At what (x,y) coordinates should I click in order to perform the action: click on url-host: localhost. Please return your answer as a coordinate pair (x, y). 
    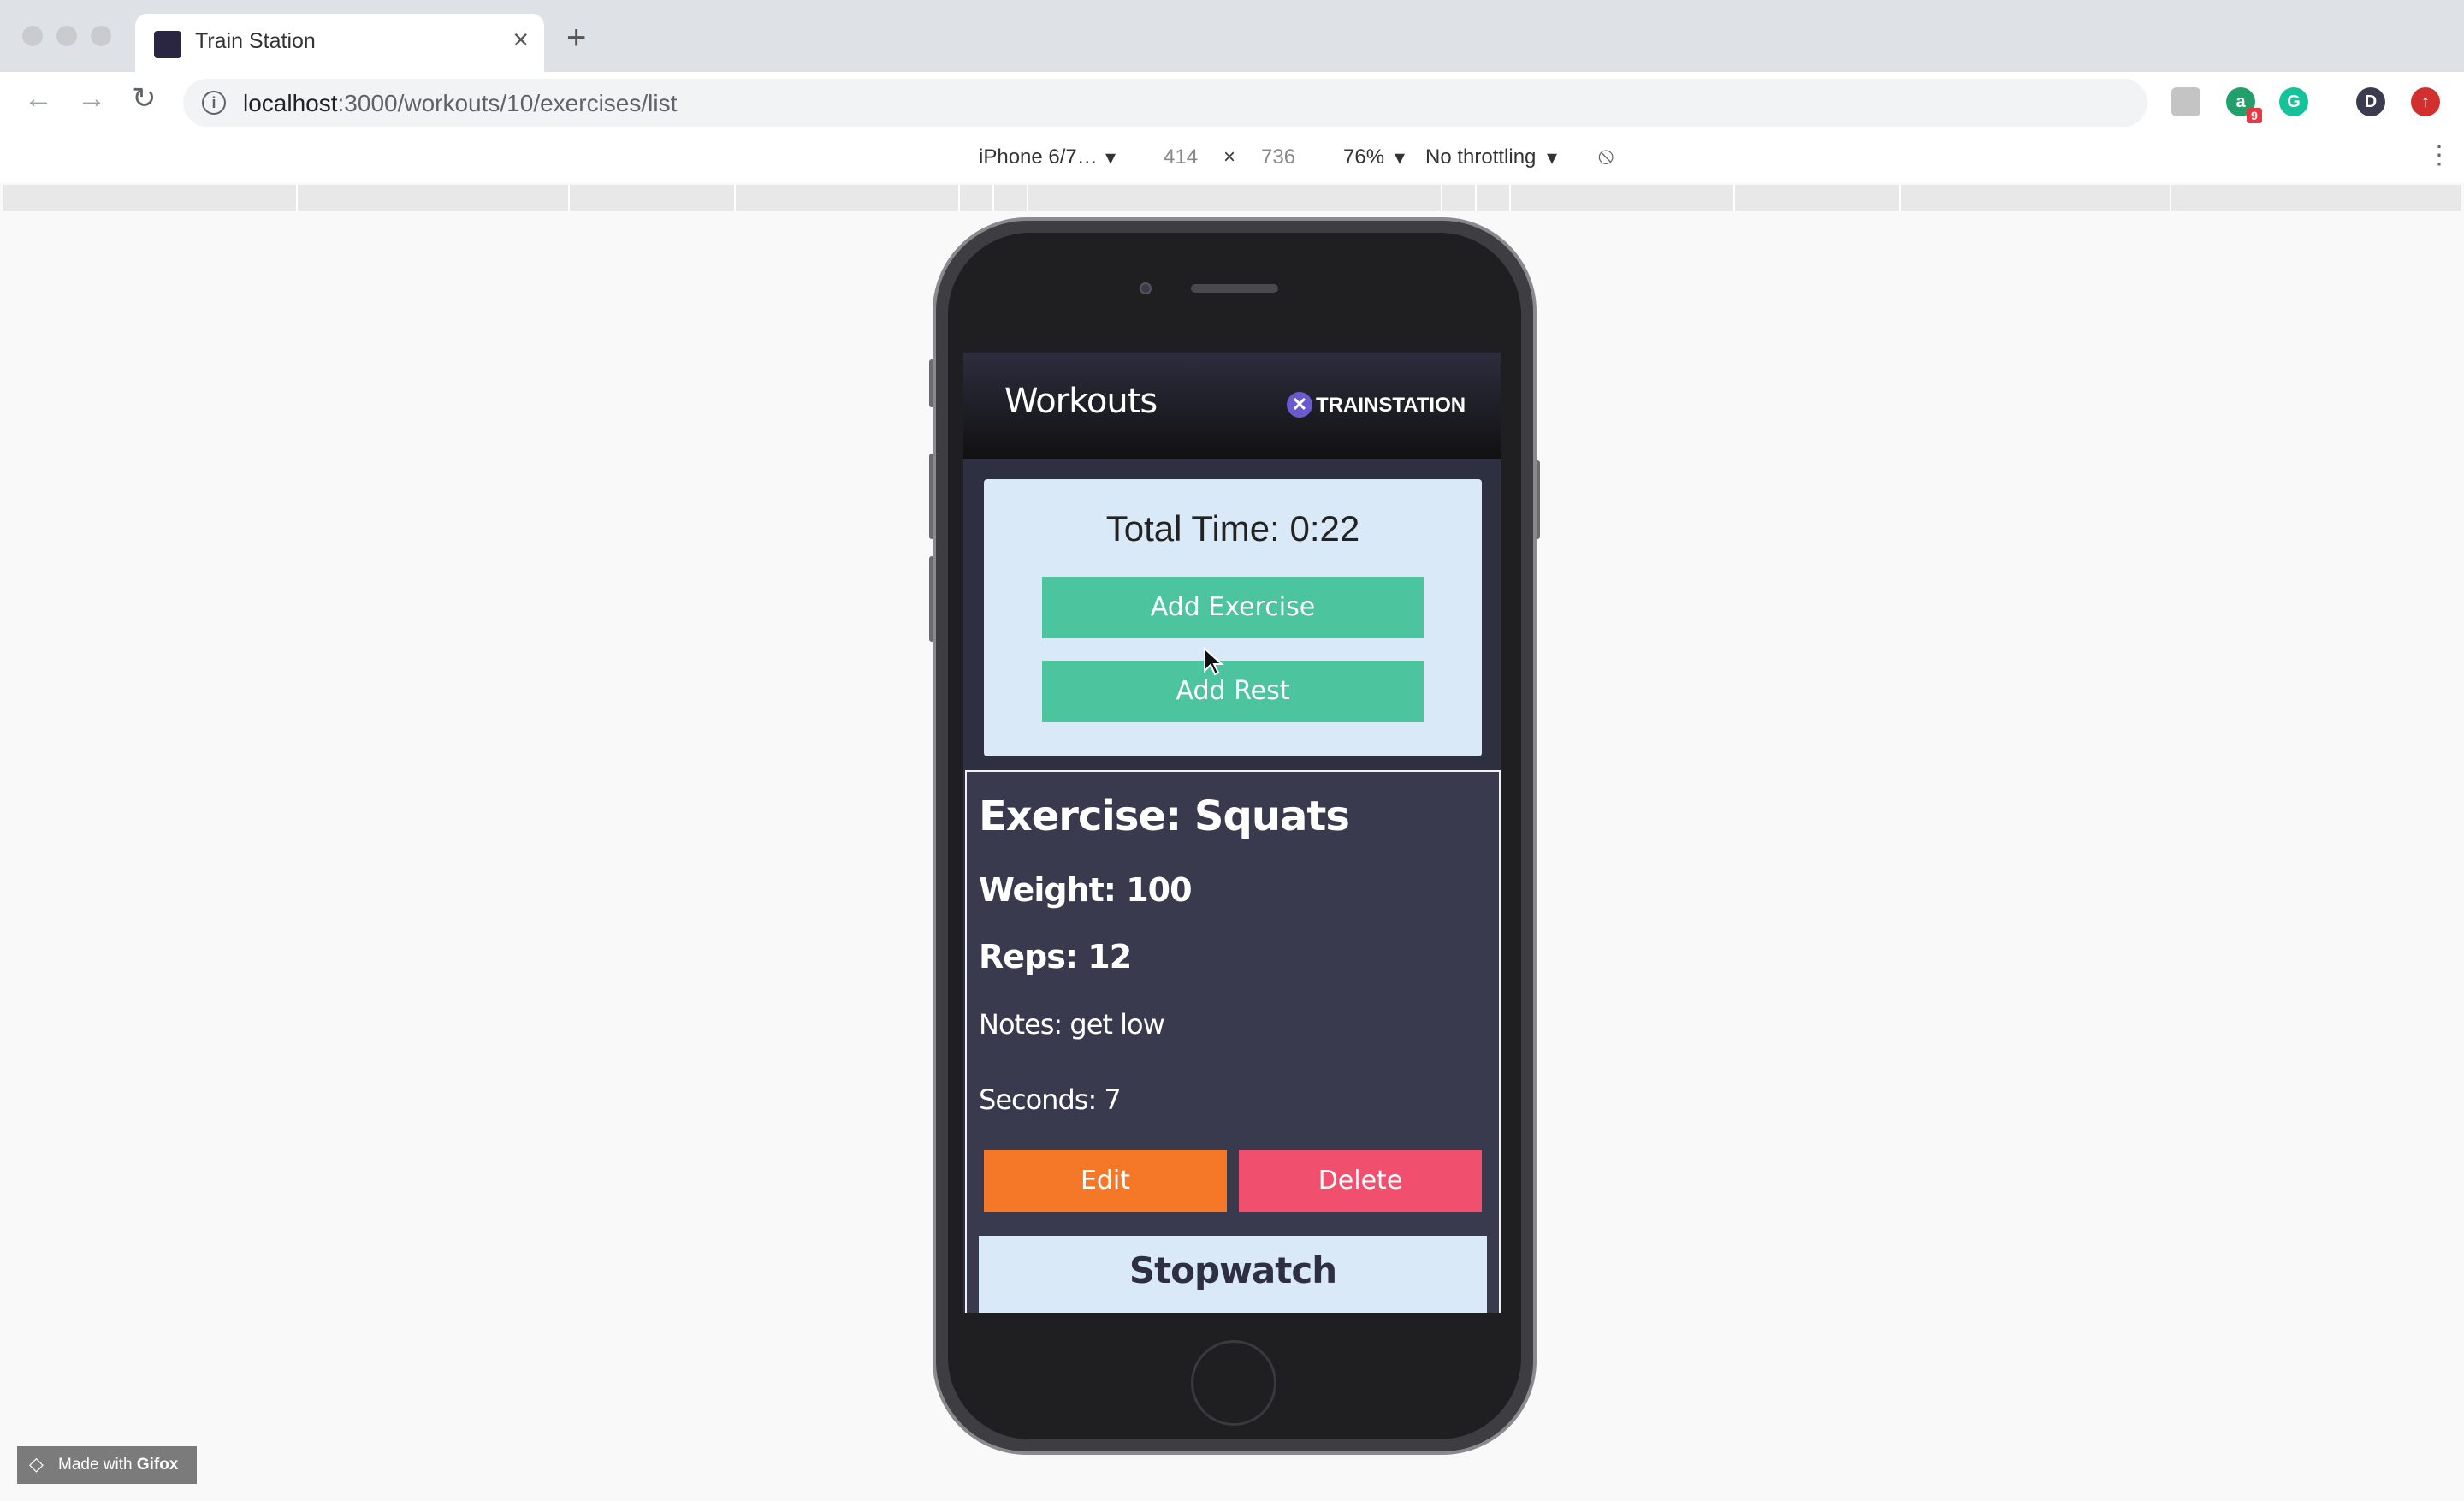
    Looking at the image, I should click on (290, 103).